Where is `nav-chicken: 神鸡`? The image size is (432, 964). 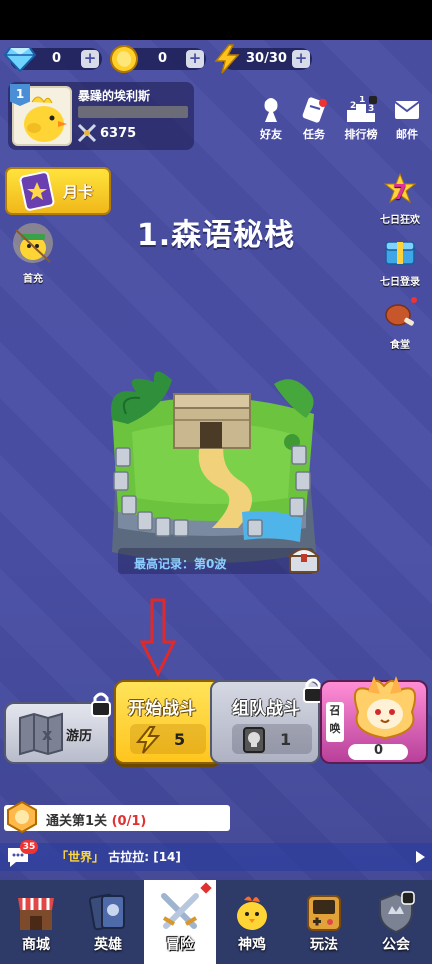 nav-chicken: 神鸡 is located at coordinates (252, 922).